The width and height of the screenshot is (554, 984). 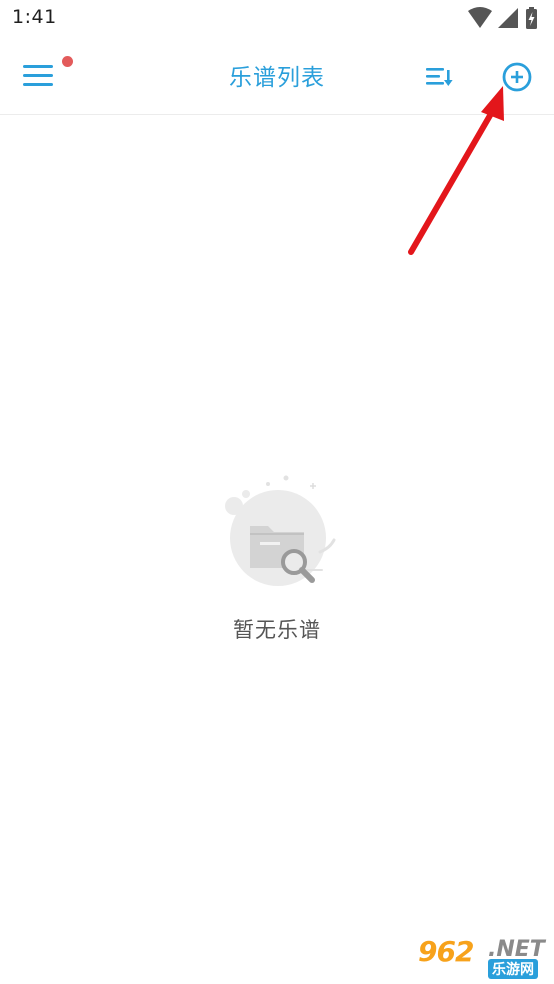 I want to click on page-title: 乐谱列表, so click(x=277, y=78).